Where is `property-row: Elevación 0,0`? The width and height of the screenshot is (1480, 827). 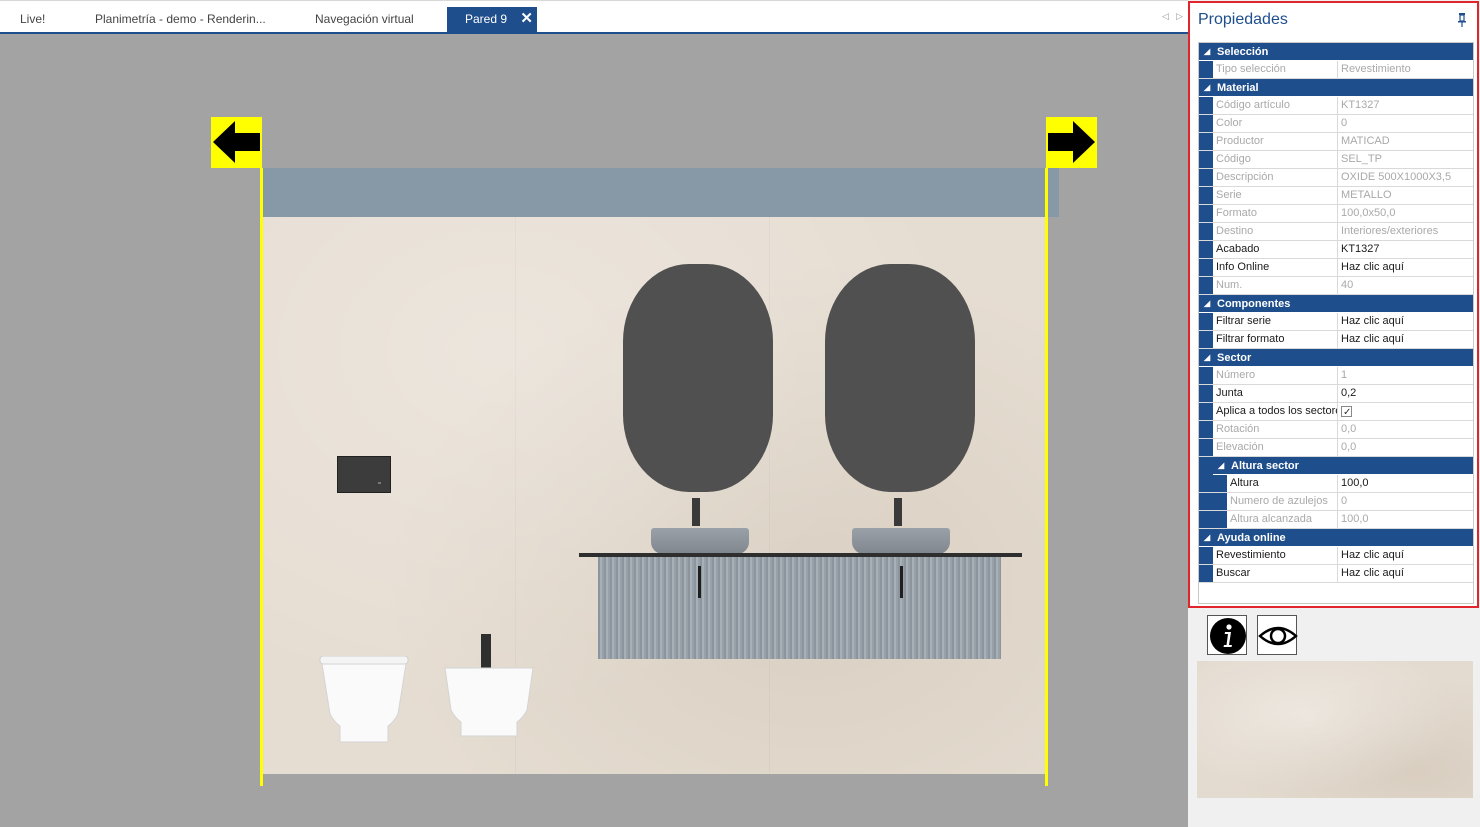 property-row: Elevación 0,0 is located at coordinates (1336, 448).